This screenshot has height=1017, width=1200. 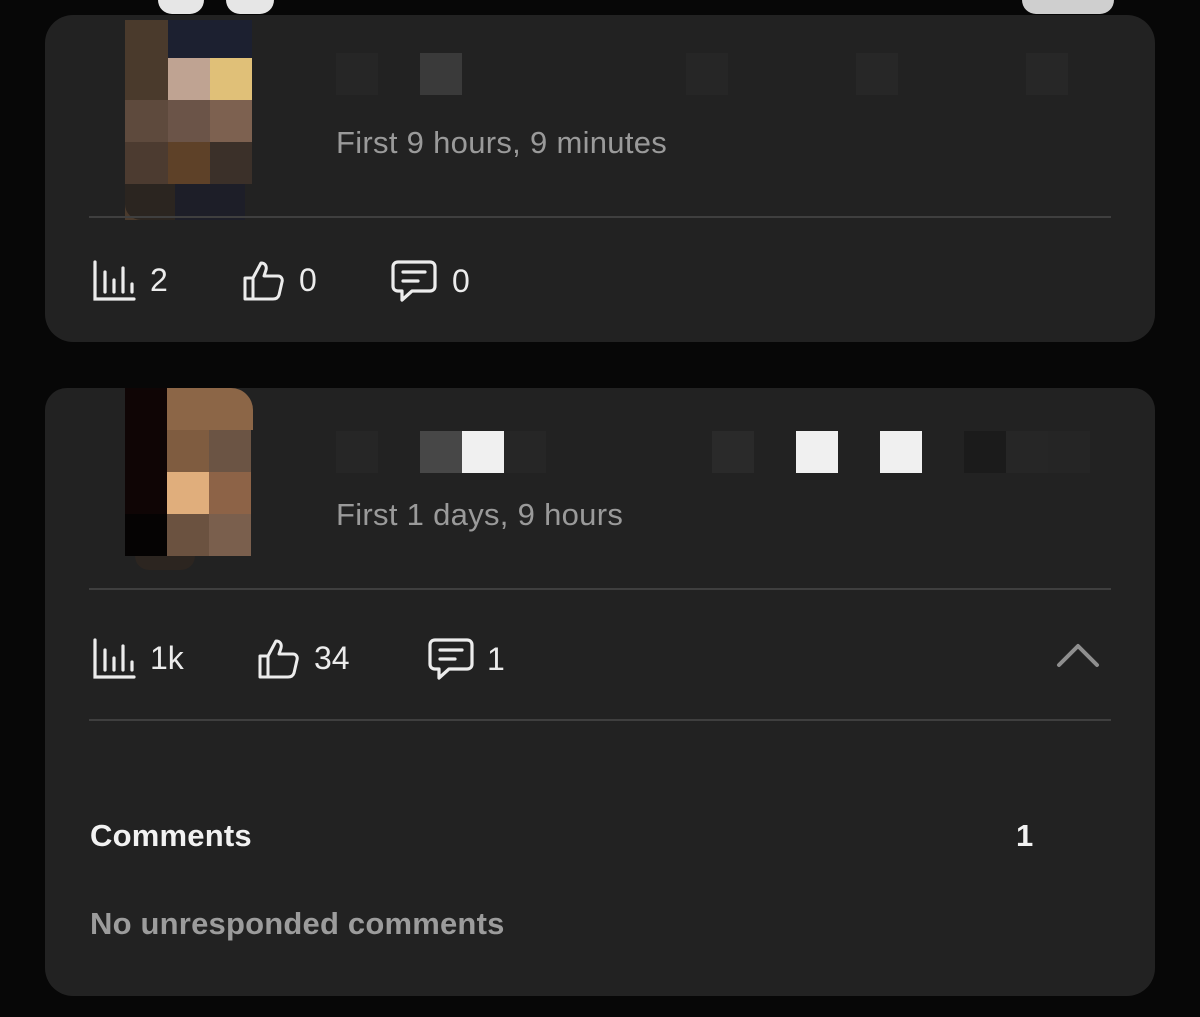 What do you see at coordinates (138, 658) in the screenshot?
I see `views-stat: 1k` at bounding box center [138, 658].